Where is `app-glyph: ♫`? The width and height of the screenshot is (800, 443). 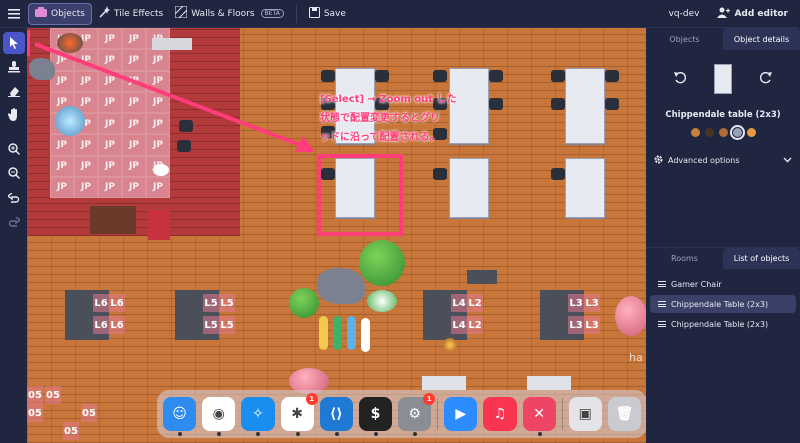
app-glyph: ♫ is located at coordinates (500, 414).